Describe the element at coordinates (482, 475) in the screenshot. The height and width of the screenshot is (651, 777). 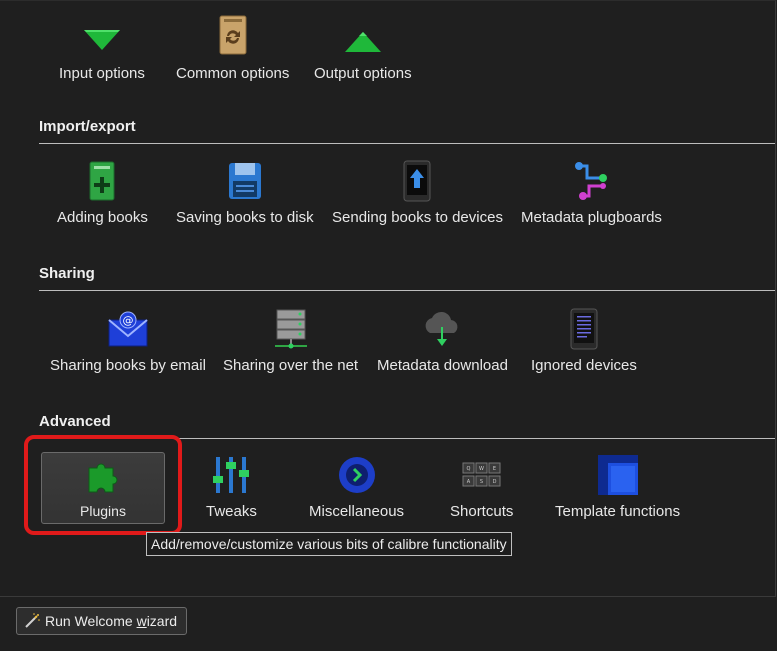
I see `keyboard-keys-icon: Q W E A S D` at that location.